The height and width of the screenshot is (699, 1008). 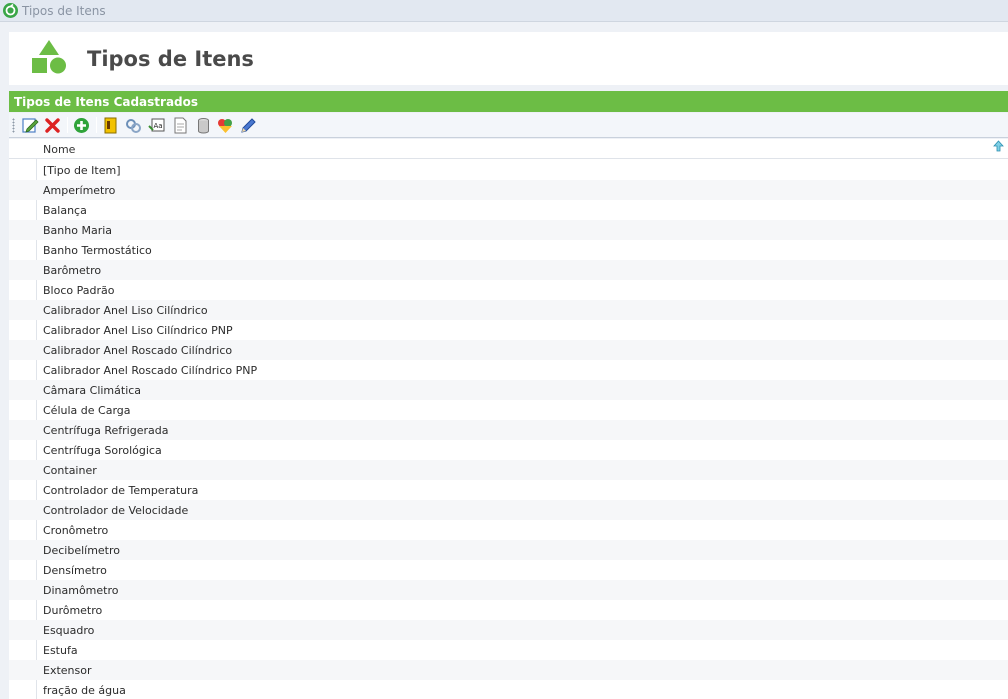 I want to click on window-titlebar: Tipos de Itens, so click(x=504, y=11).